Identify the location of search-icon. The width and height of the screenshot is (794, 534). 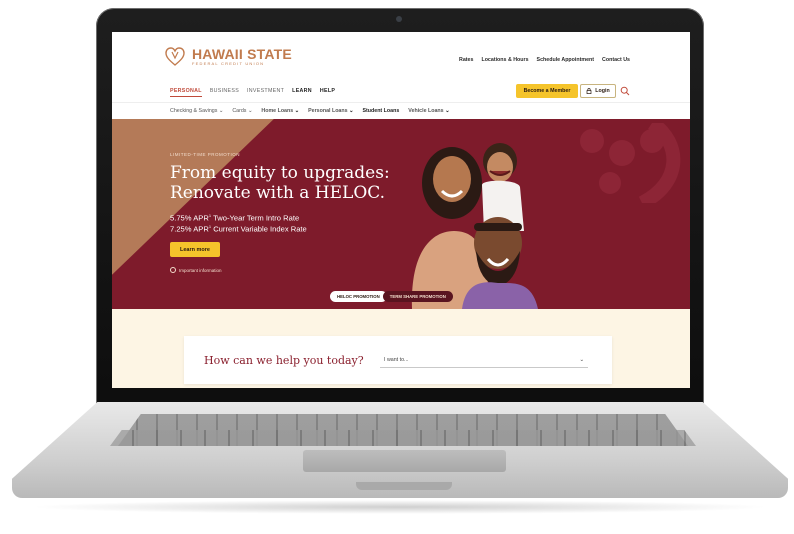
(625, 91).